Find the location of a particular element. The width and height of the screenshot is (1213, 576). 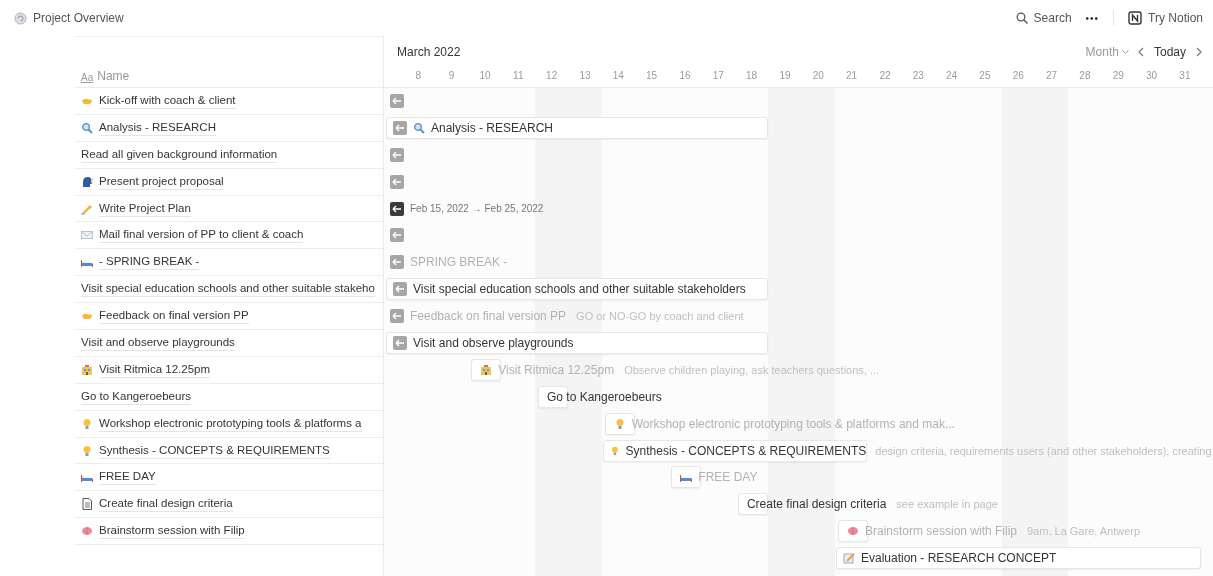

page-title: Project Overview is located at coordinates (78, 18).